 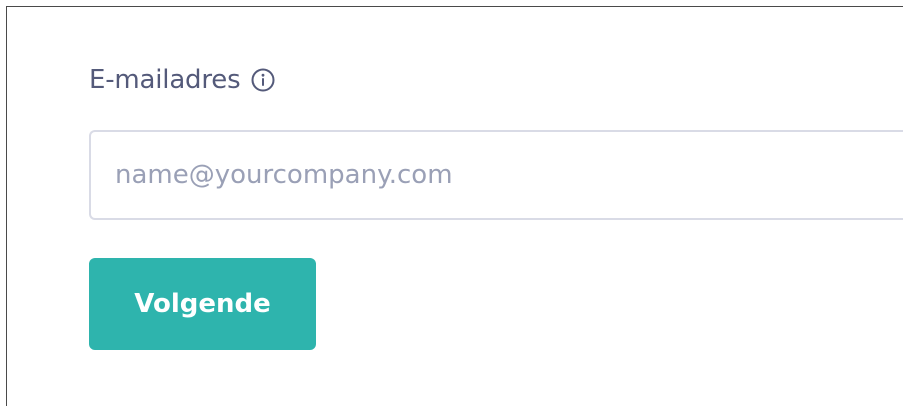 What do you see at coordinates (263, 80) in the screenshot?
I see `info-icon` at bounding box center [263, 80].